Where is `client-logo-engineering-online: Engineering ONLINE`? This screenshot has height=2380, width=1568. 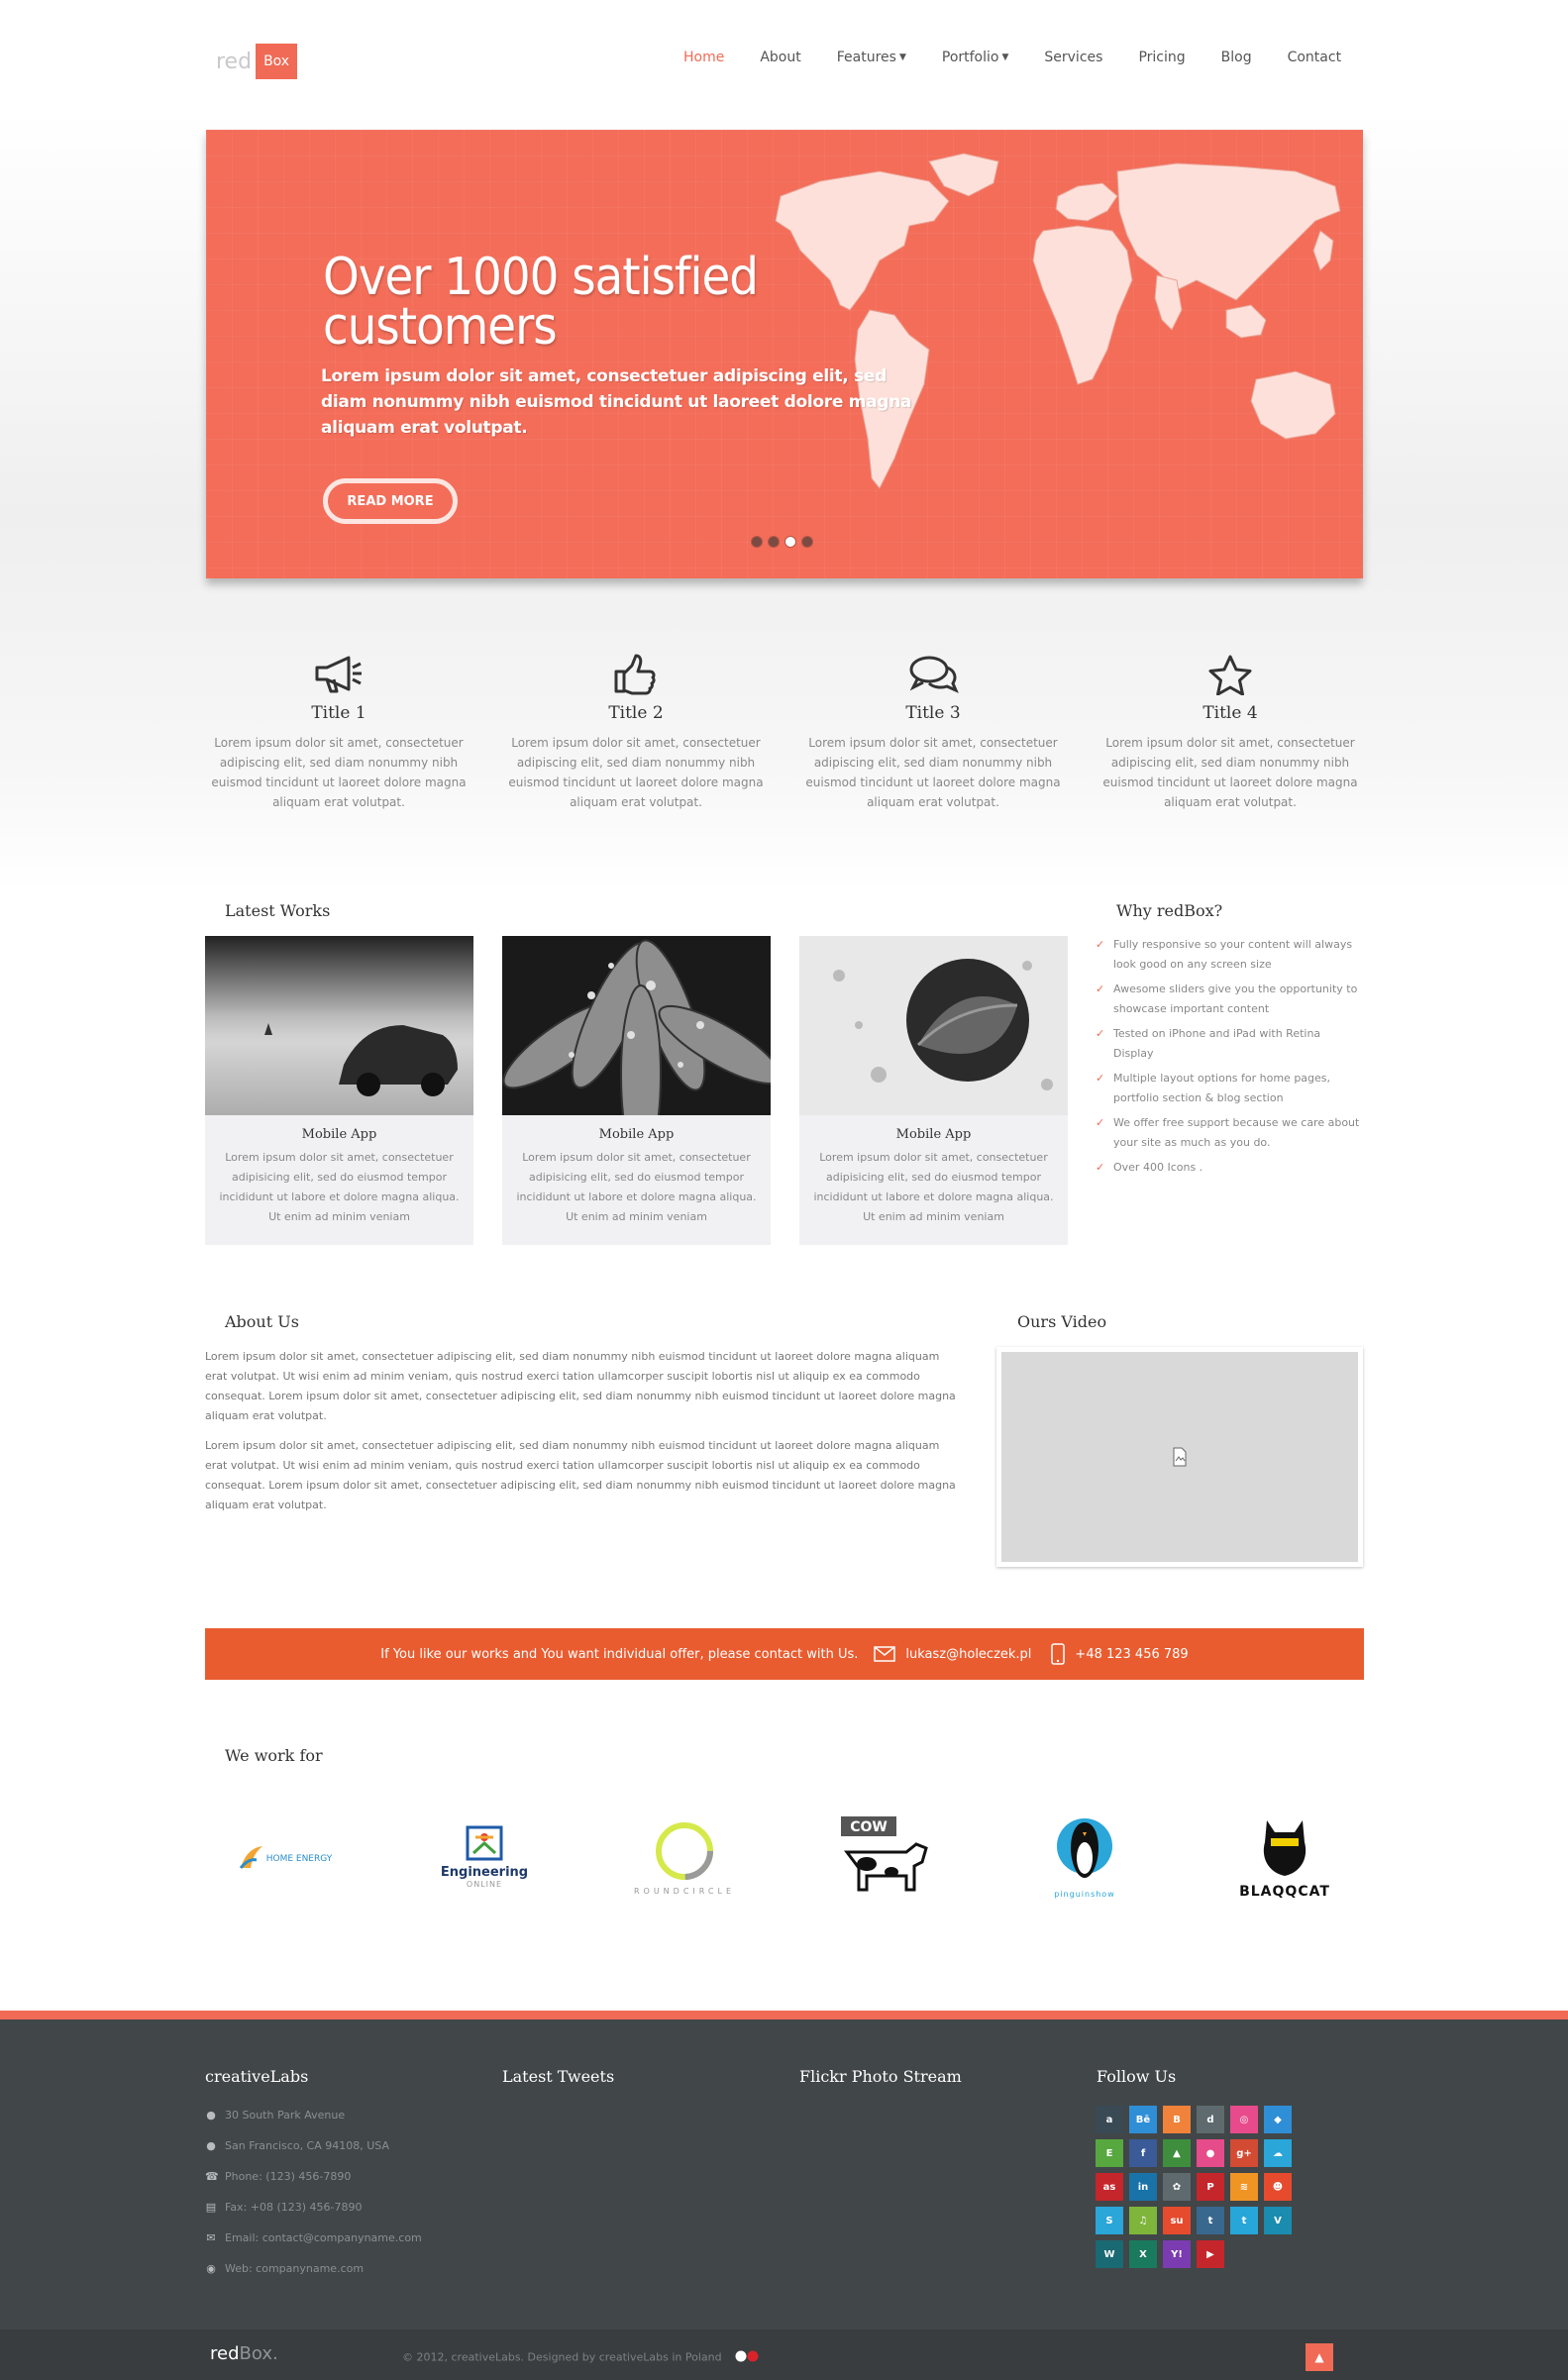 client-logo-engineering-online: Engineering ONLINE is located at coordinates (484, 1857).